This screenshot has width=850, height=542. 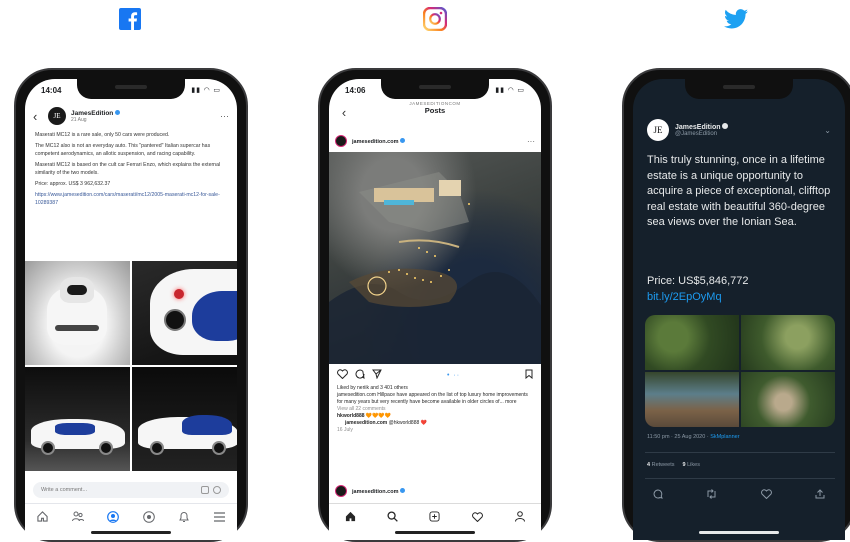 I want to click on friends-icon, so click(x=77, y=517).